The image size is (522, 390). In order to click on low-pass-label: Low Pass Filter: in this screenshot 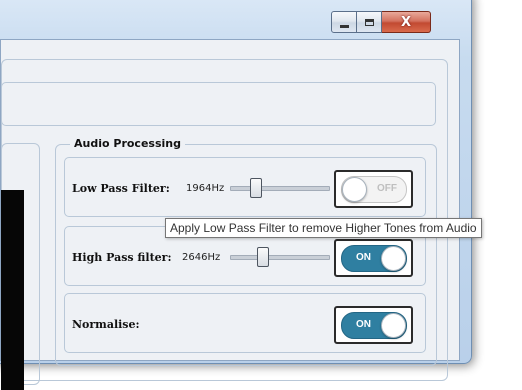, I will do `click(121, 188)`.